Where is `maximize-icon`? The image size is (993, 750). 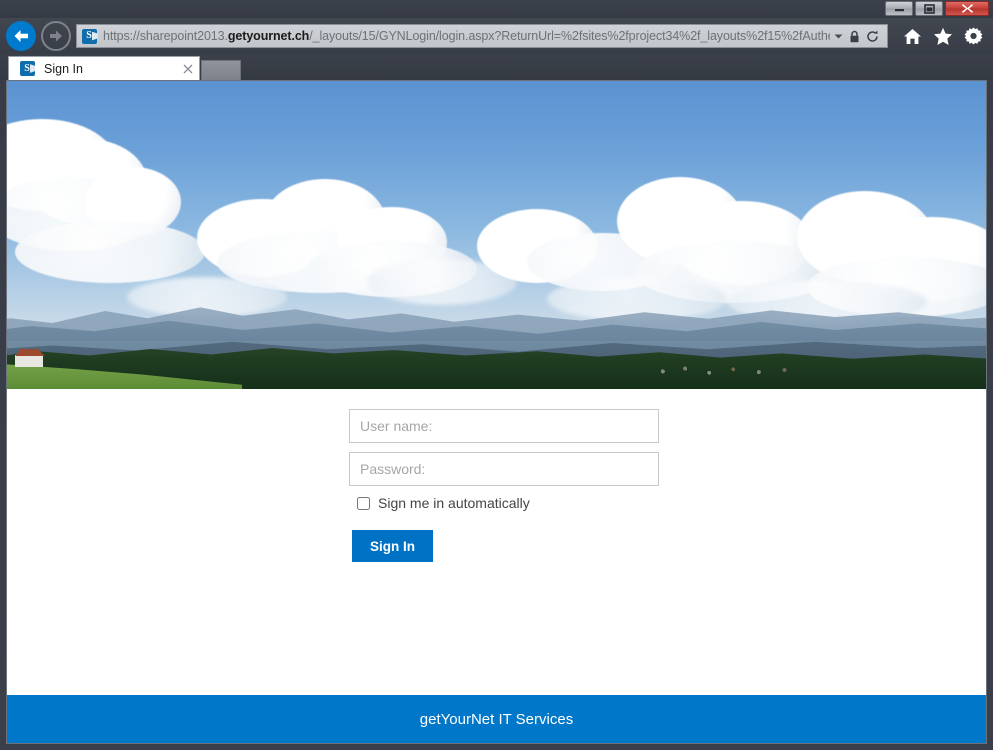 maximize-icon is located at coordinates (929, 8).